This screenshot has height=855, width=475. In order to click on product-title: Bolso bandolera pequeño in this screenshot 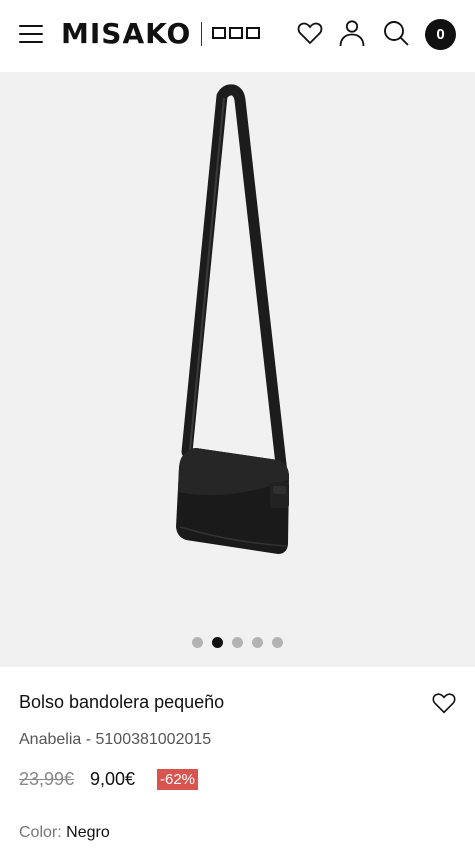, I will do `click(122, 702)`.